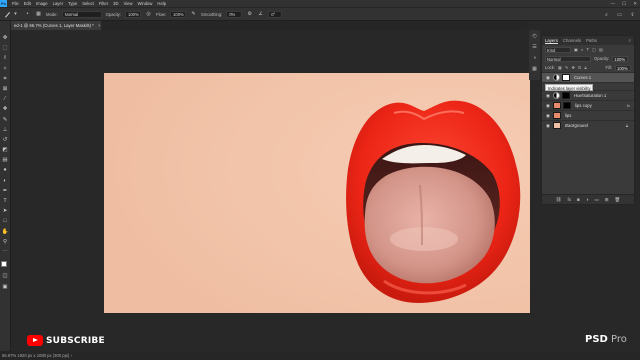 The height and width of the screenshot is (360, 640). I want to click on fill-field: 100%, so click(623, 67).